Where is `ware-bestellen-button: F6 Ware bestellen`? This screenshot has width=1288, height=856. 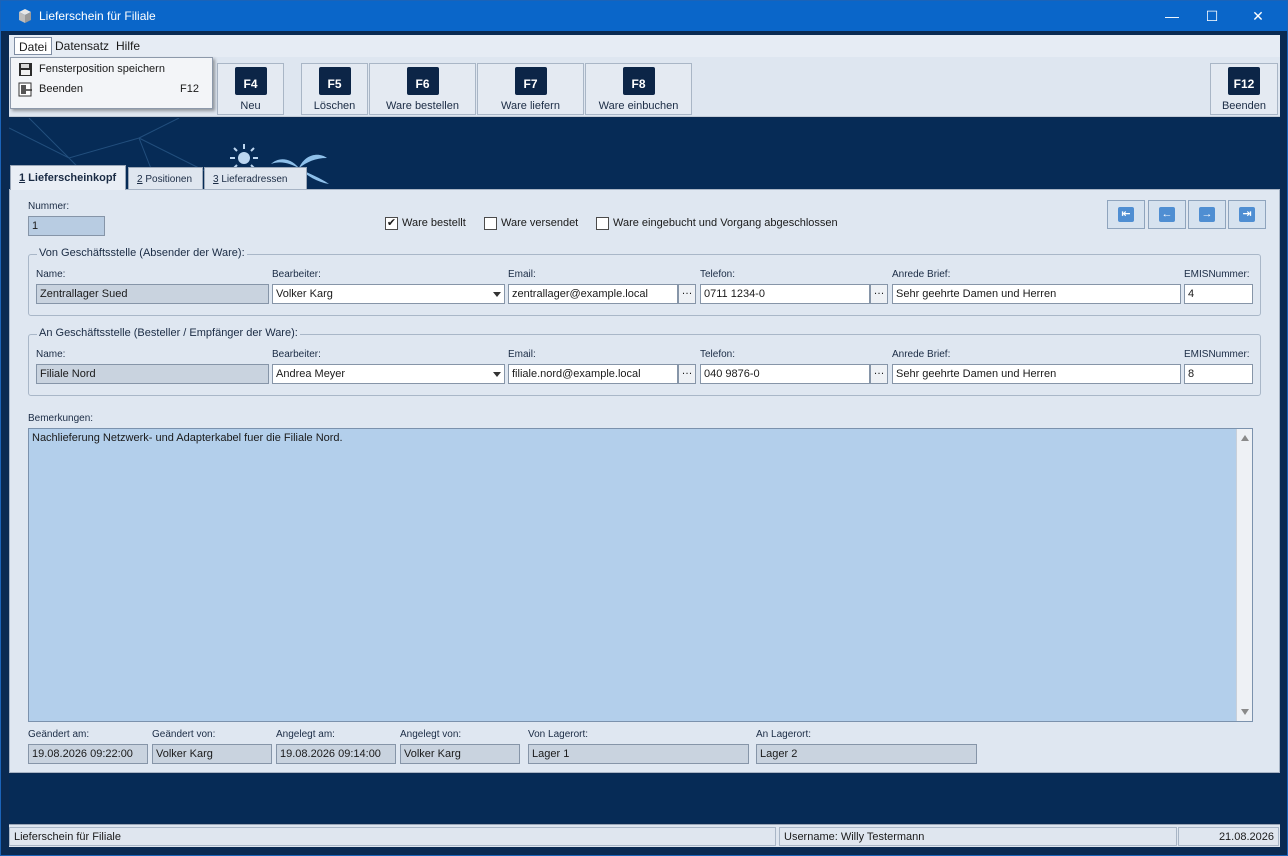 ware-bestellen-button: F6 Ware bestellen is located at coordinates (422, 89).